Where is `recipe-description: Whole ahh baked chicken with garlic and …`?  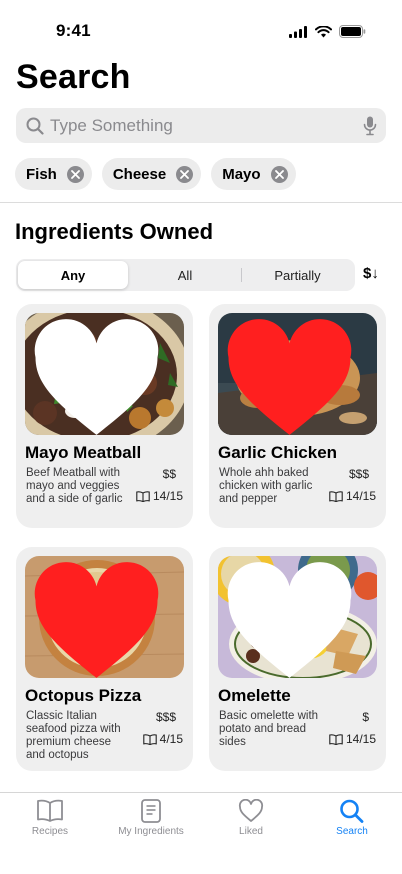 recipe-description: Whole ahh baked chicken with garlic and … is located at coordinates (266, 486).